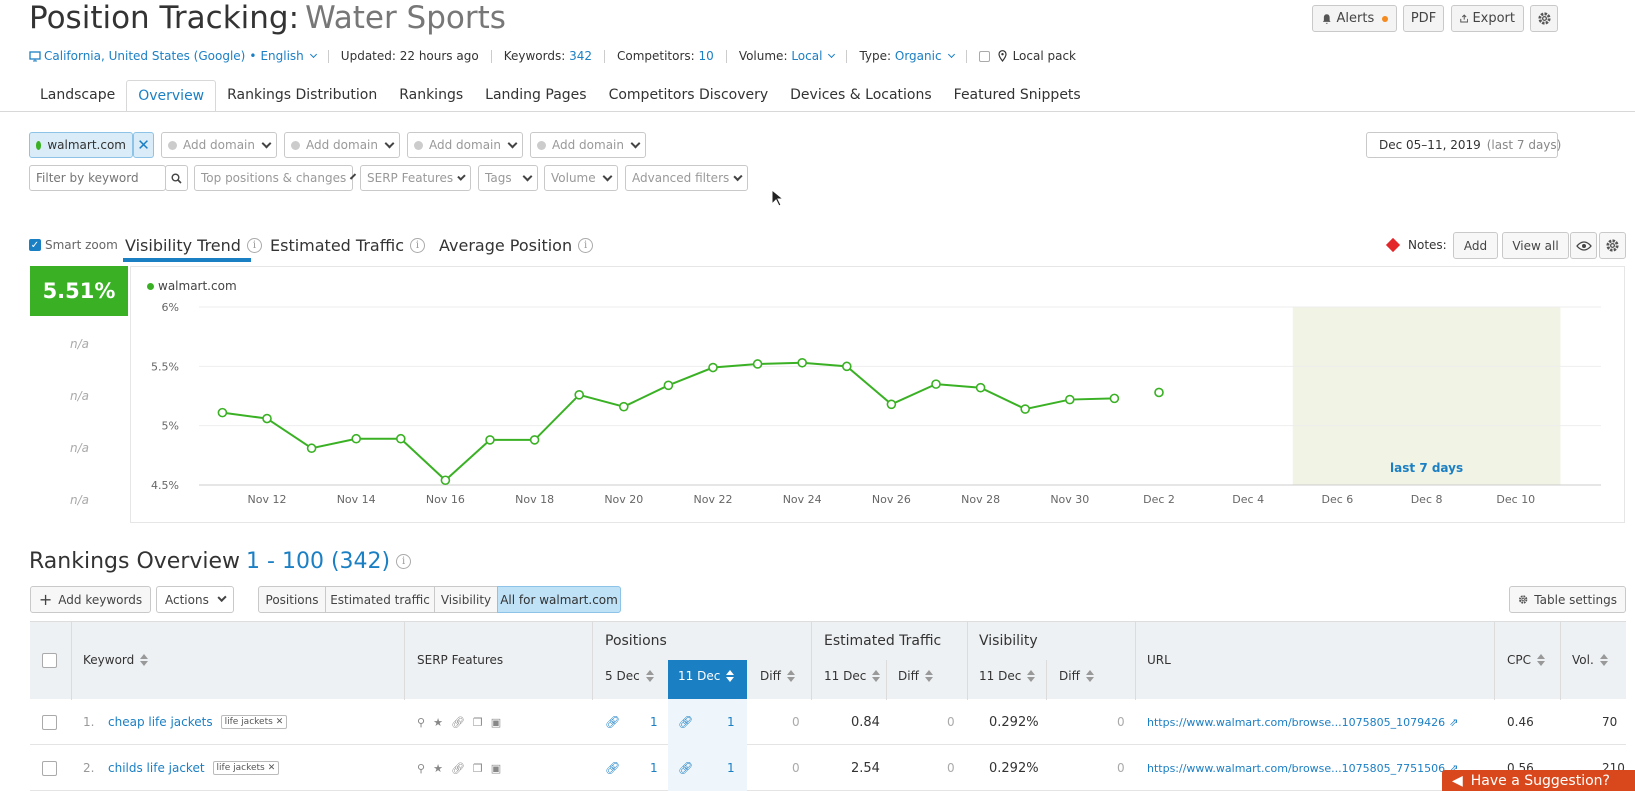 The image size is (1635, 791). I want to click on column-pos-5dec: 5 Dec, so click(629, 676).